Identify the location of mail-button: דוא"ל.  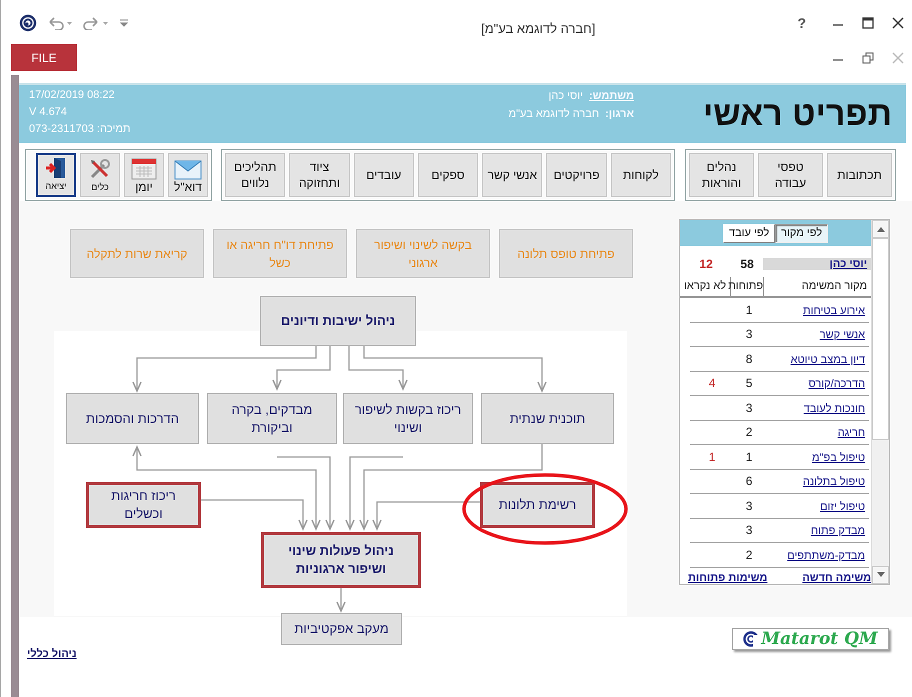
(188, 175).